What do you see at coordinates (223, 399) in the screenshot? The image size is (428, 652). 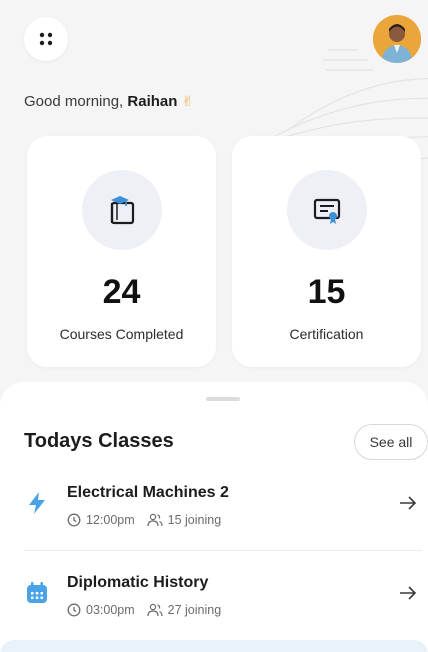 I see `sheet-drag-handle` at bounding box center [223, 399].